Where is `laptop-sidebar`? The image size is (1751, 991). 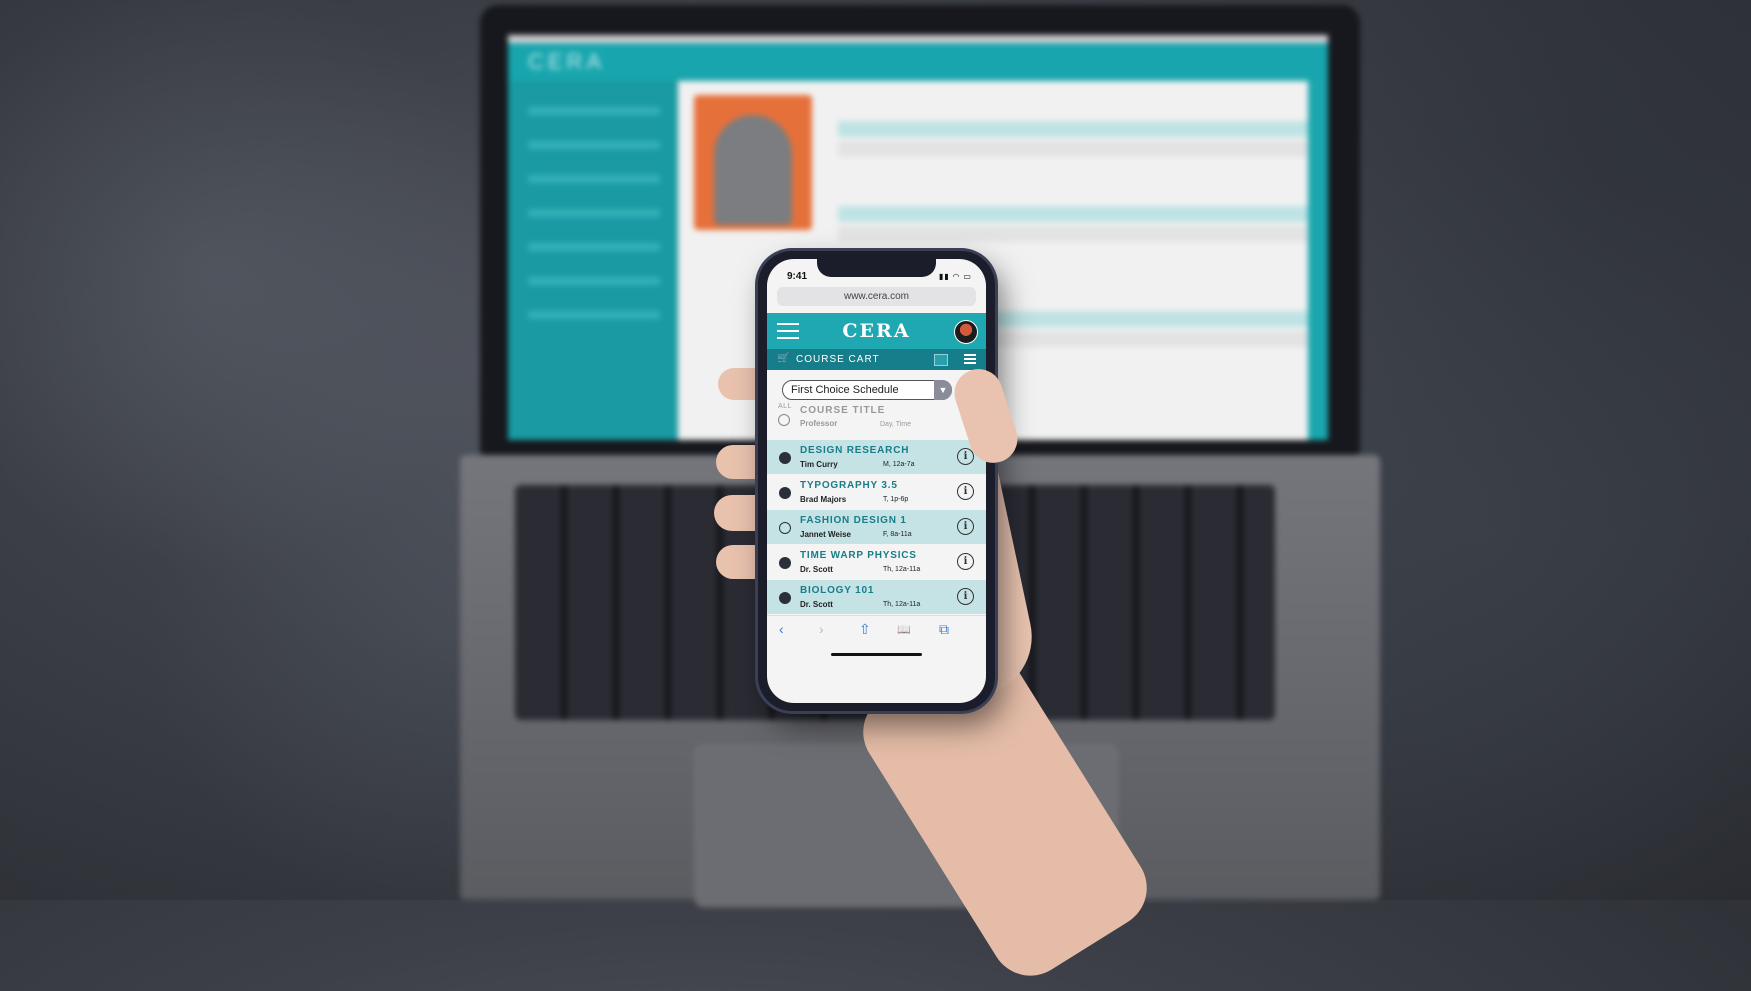
laptop-sidebar is located at coordinates (593, 260).